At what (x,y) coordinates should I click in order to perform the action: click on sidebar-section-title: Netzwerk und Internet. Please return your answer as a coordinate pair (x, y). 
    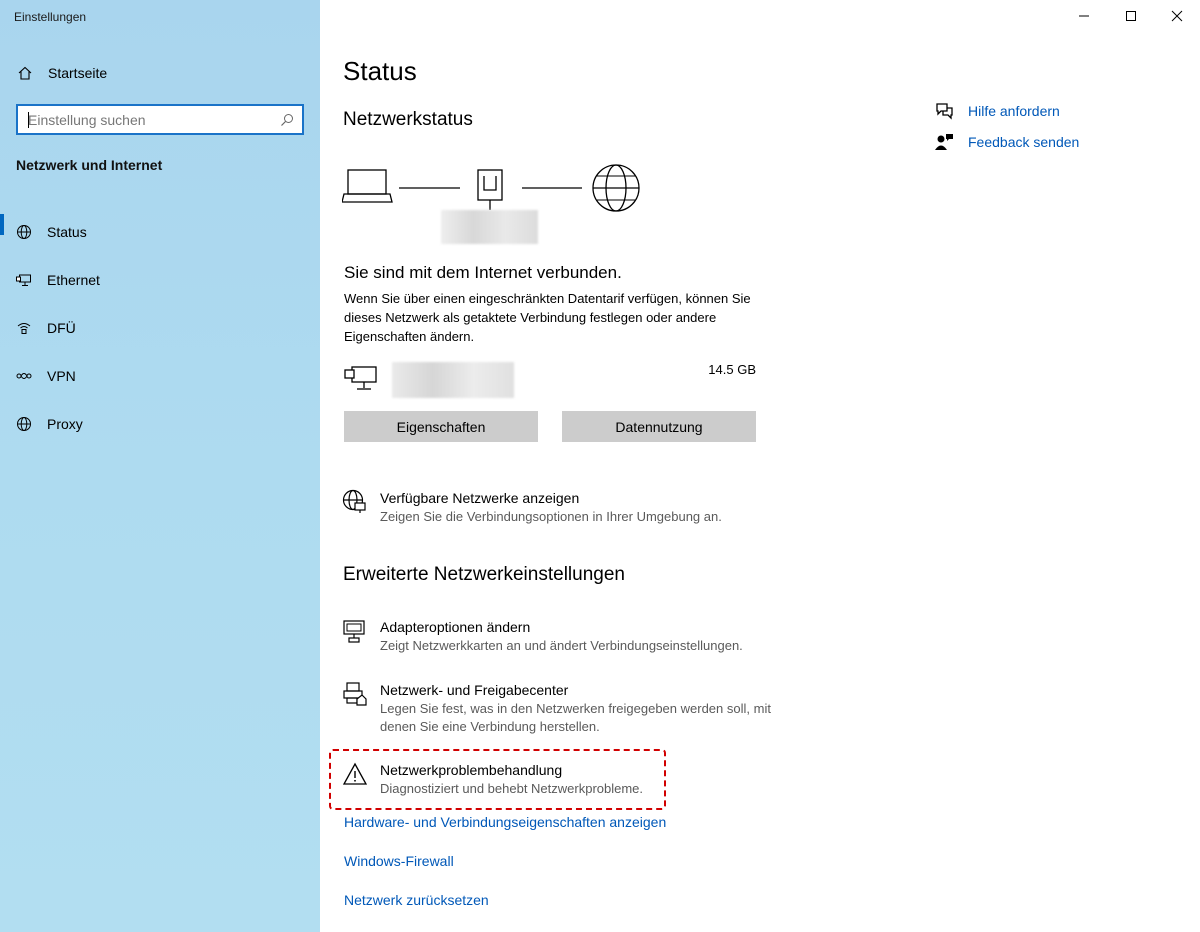
    Looking at the image, I should click on (89, 165).